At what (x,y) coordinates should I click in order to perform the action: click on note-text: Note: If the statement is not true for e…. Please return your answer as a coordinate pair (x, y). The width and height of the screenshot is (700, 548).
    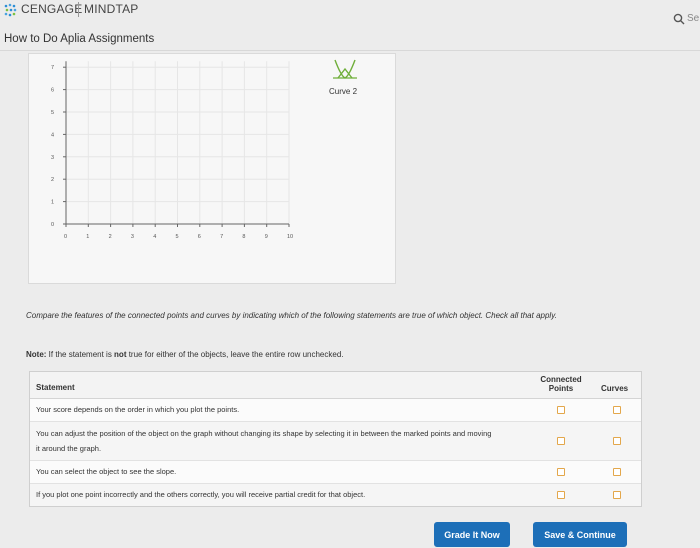
    Looking at the image, I should click on (185, 354).